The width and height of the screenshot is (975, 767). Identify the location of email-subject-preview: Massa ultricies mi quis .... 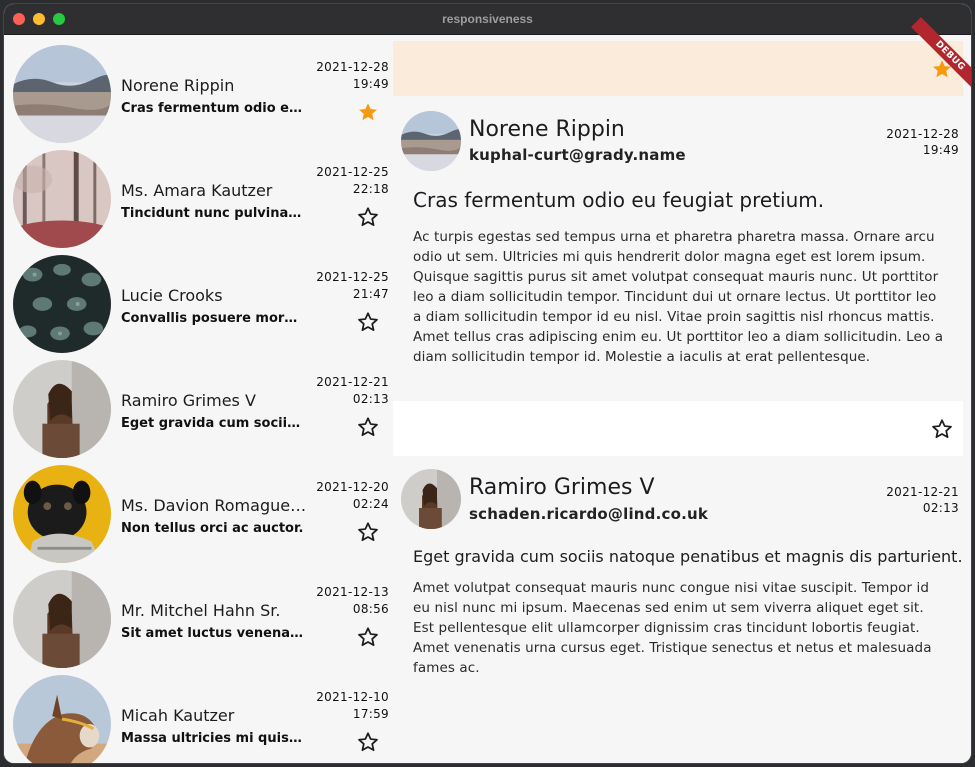
(213, 738).